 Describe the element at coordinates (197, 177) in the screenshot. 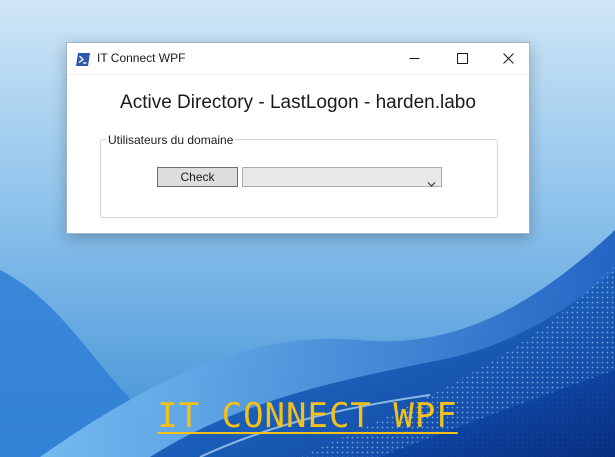

I see `check-button: Check` at that location.